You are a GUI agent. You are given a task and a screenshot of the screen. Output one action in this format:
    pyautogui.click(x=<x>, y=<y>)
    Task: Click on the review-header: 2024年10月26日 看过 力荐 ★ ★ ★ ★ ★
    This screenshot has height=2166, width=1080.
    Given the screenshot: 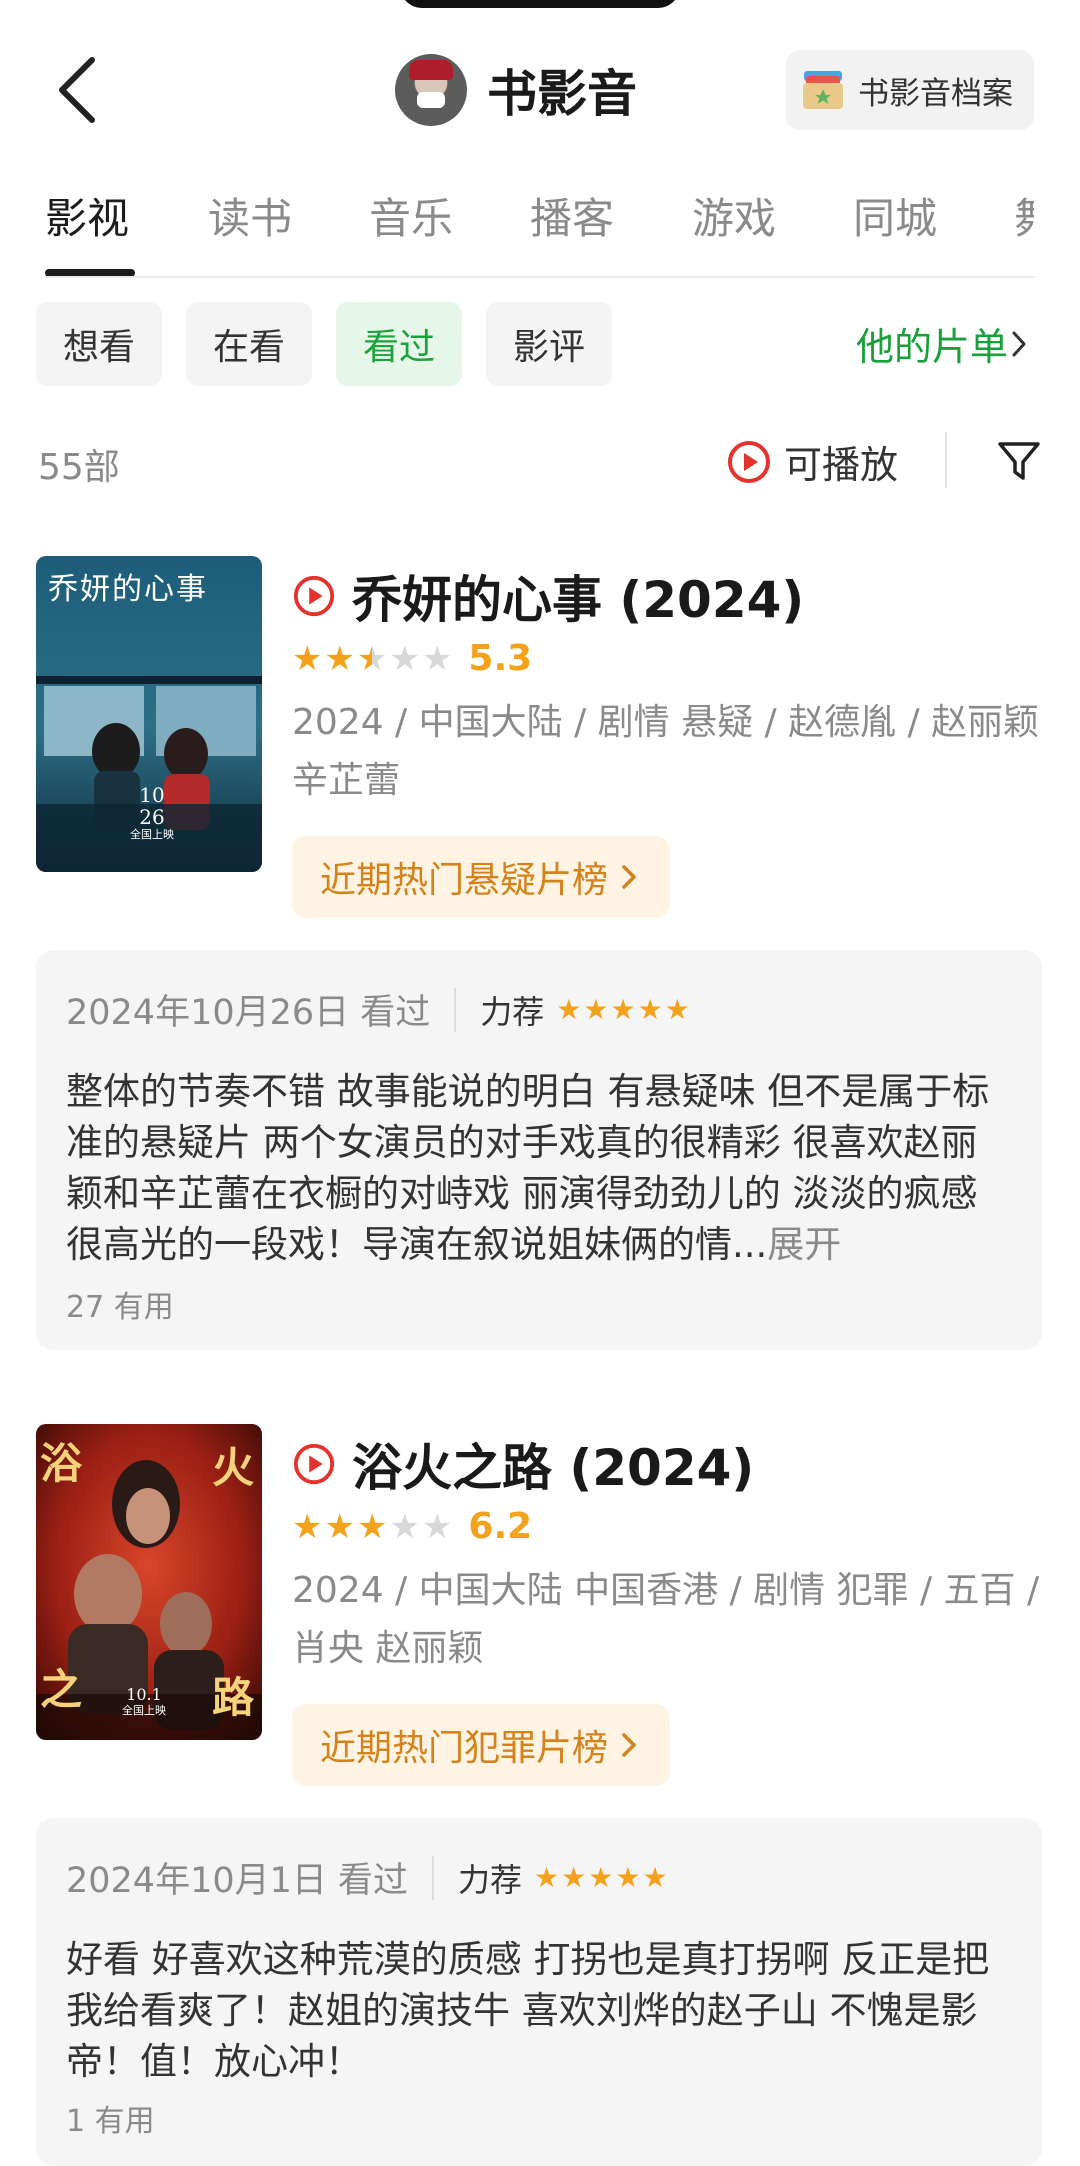 What is the action you would take?
    pyautogui.click(x=379, y=1009)
    